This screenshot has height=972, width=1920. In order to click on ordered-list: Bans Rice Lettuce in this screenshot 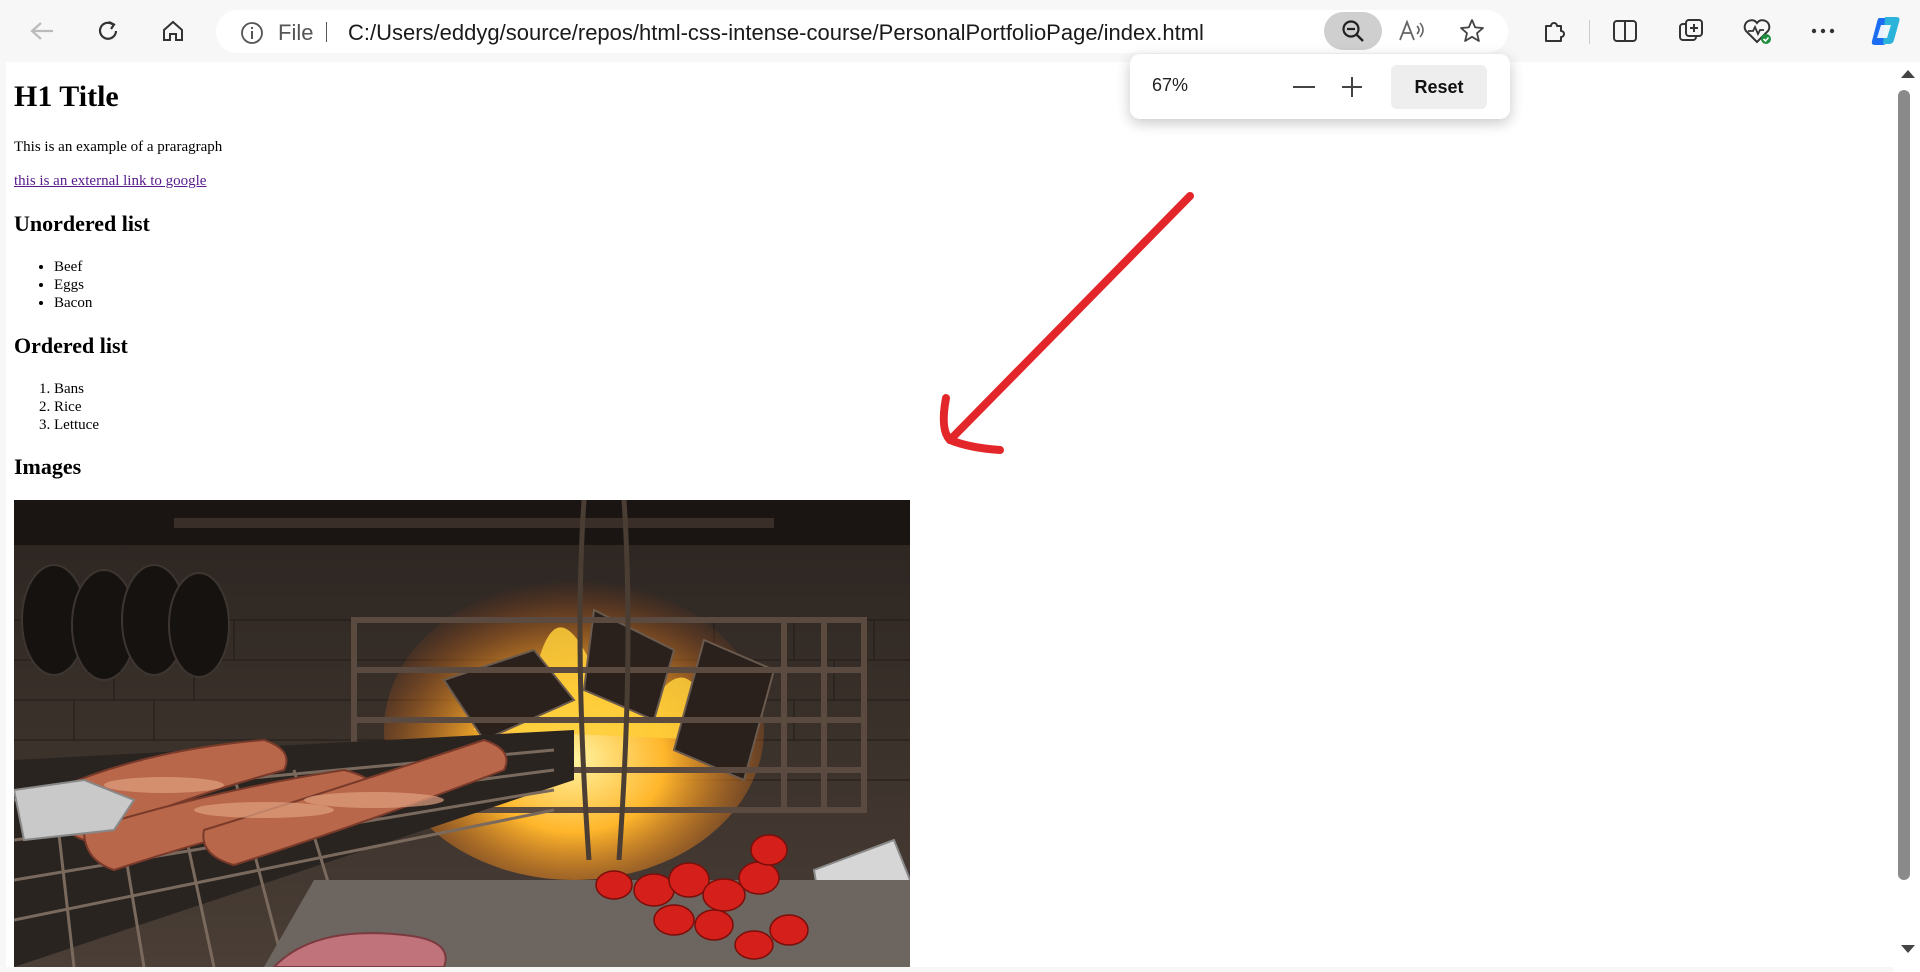, I will do `click(56, 407)`.